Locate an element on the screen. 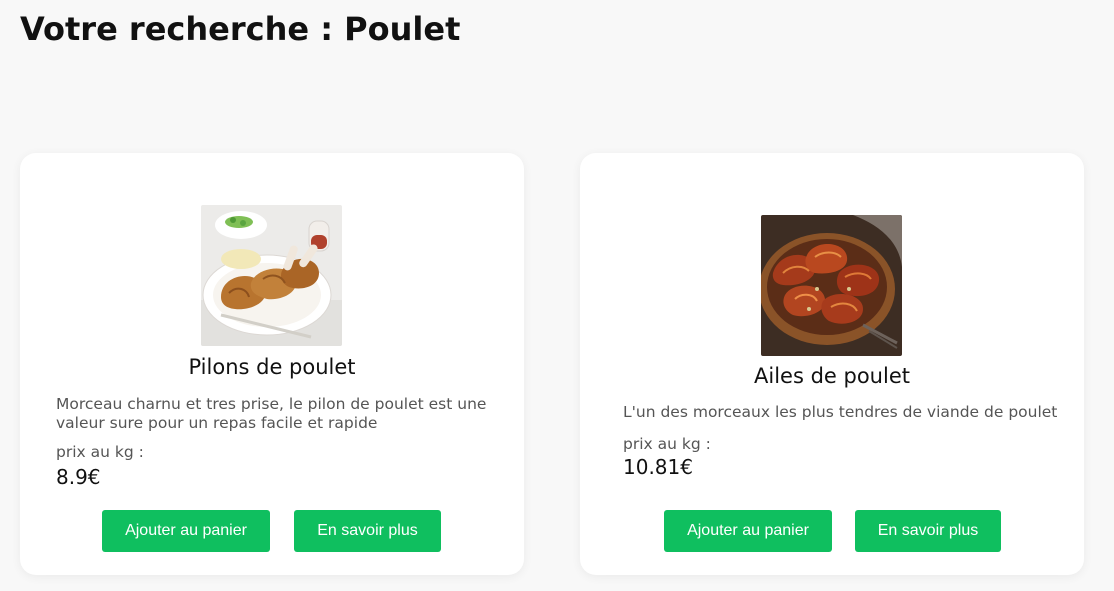  product-image-wings is located at coordinates (831, 285).